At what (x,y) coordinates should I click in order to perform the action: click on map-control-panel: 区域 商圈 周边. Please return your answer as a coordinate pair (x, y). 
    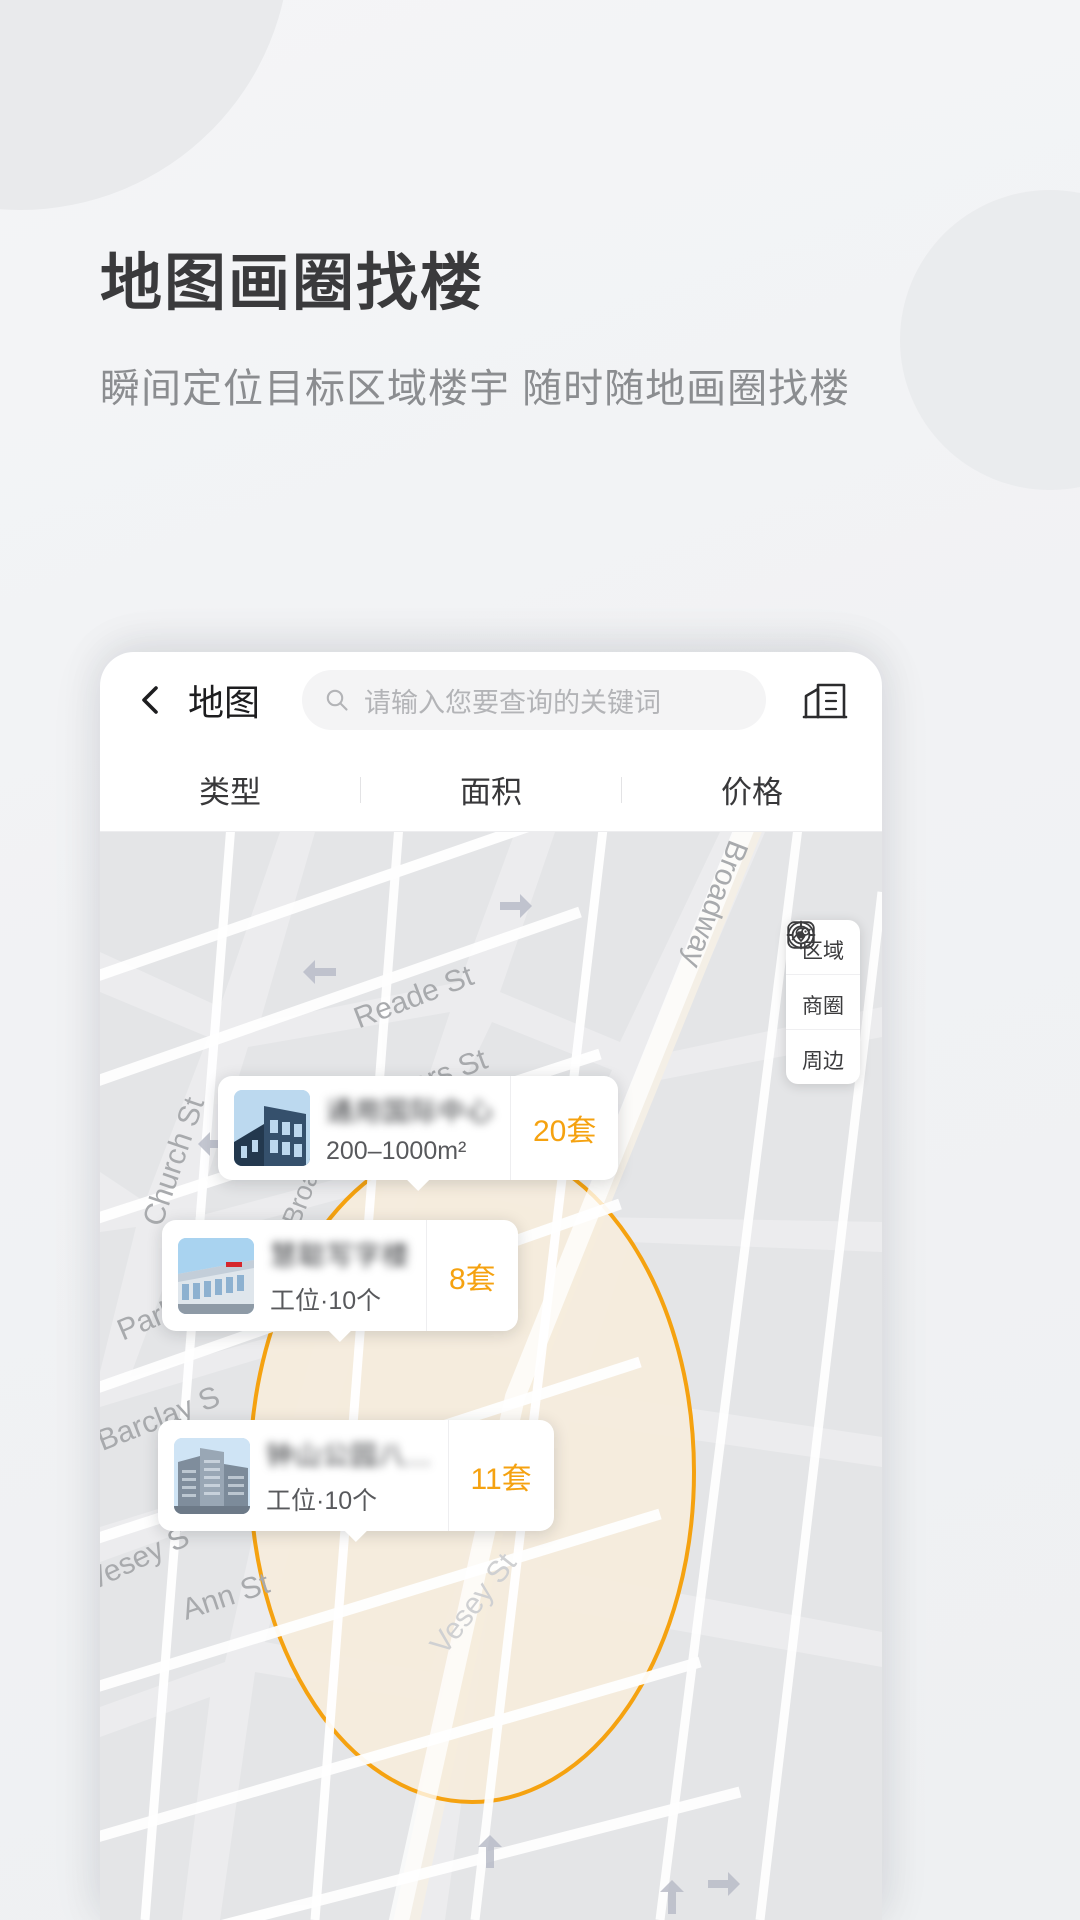
    Looking at the image, I should click on (823, 1002).